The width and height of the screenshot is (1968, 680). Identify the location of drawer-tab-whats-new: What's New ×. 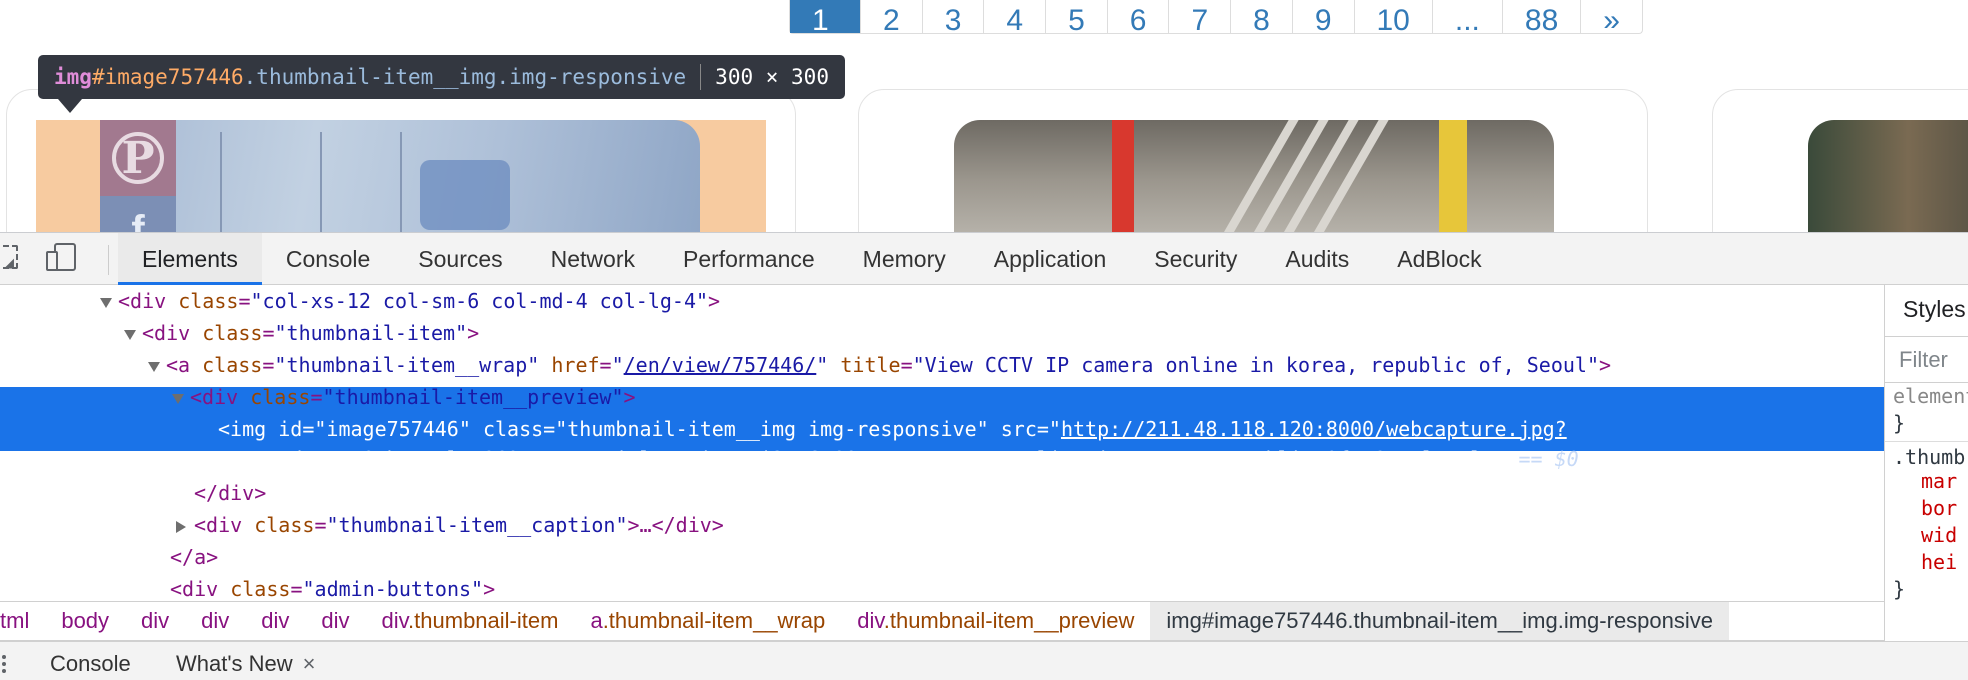
(246, 661).